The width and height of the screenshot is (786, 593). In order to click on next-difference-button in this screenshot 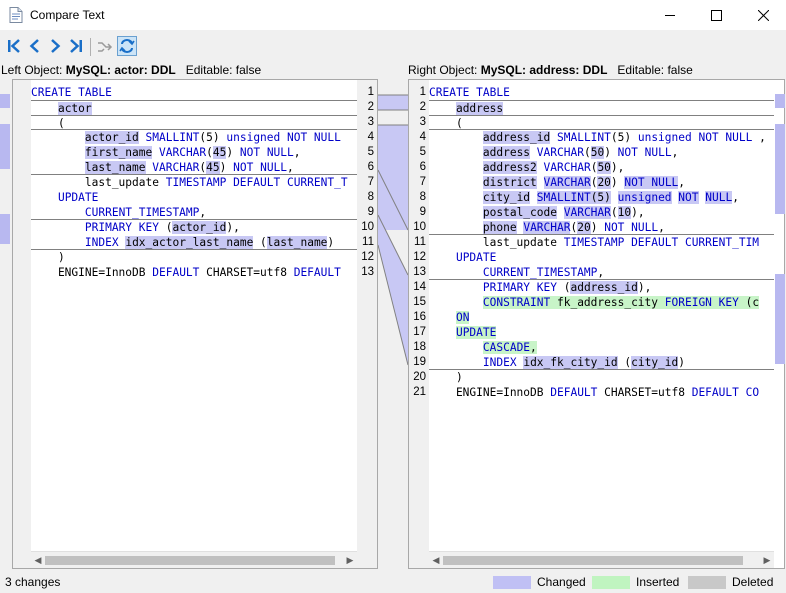, I will do `click(55, 46)`.